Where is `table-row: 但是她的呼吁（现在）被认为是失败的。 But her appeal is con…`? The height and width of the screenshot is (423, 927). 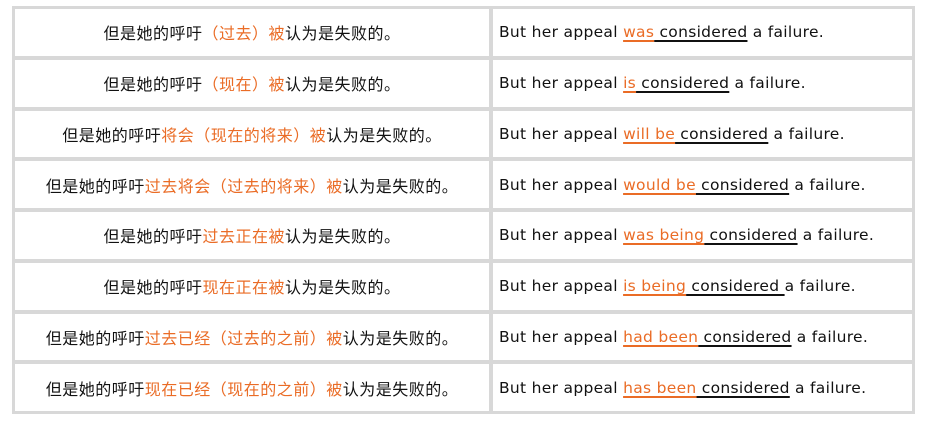 table-row: 但是她的呼吁（现在）被认为是失败的。 But her appeal is con… is located at coordinates (463, 83).